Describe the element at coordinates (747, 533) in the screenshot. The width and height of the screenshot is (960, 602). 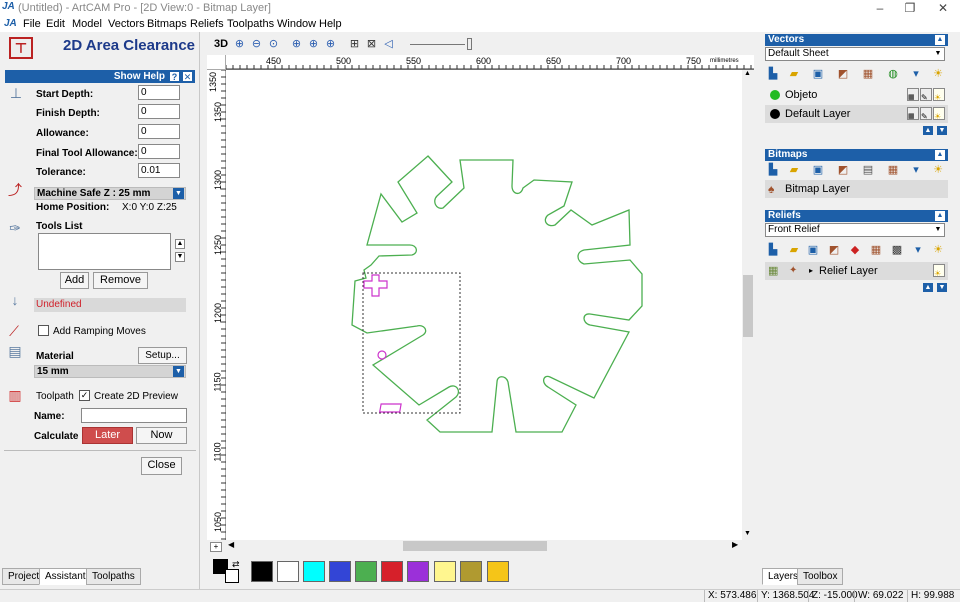
I see `scroll-down-icon: ▼` at that location.